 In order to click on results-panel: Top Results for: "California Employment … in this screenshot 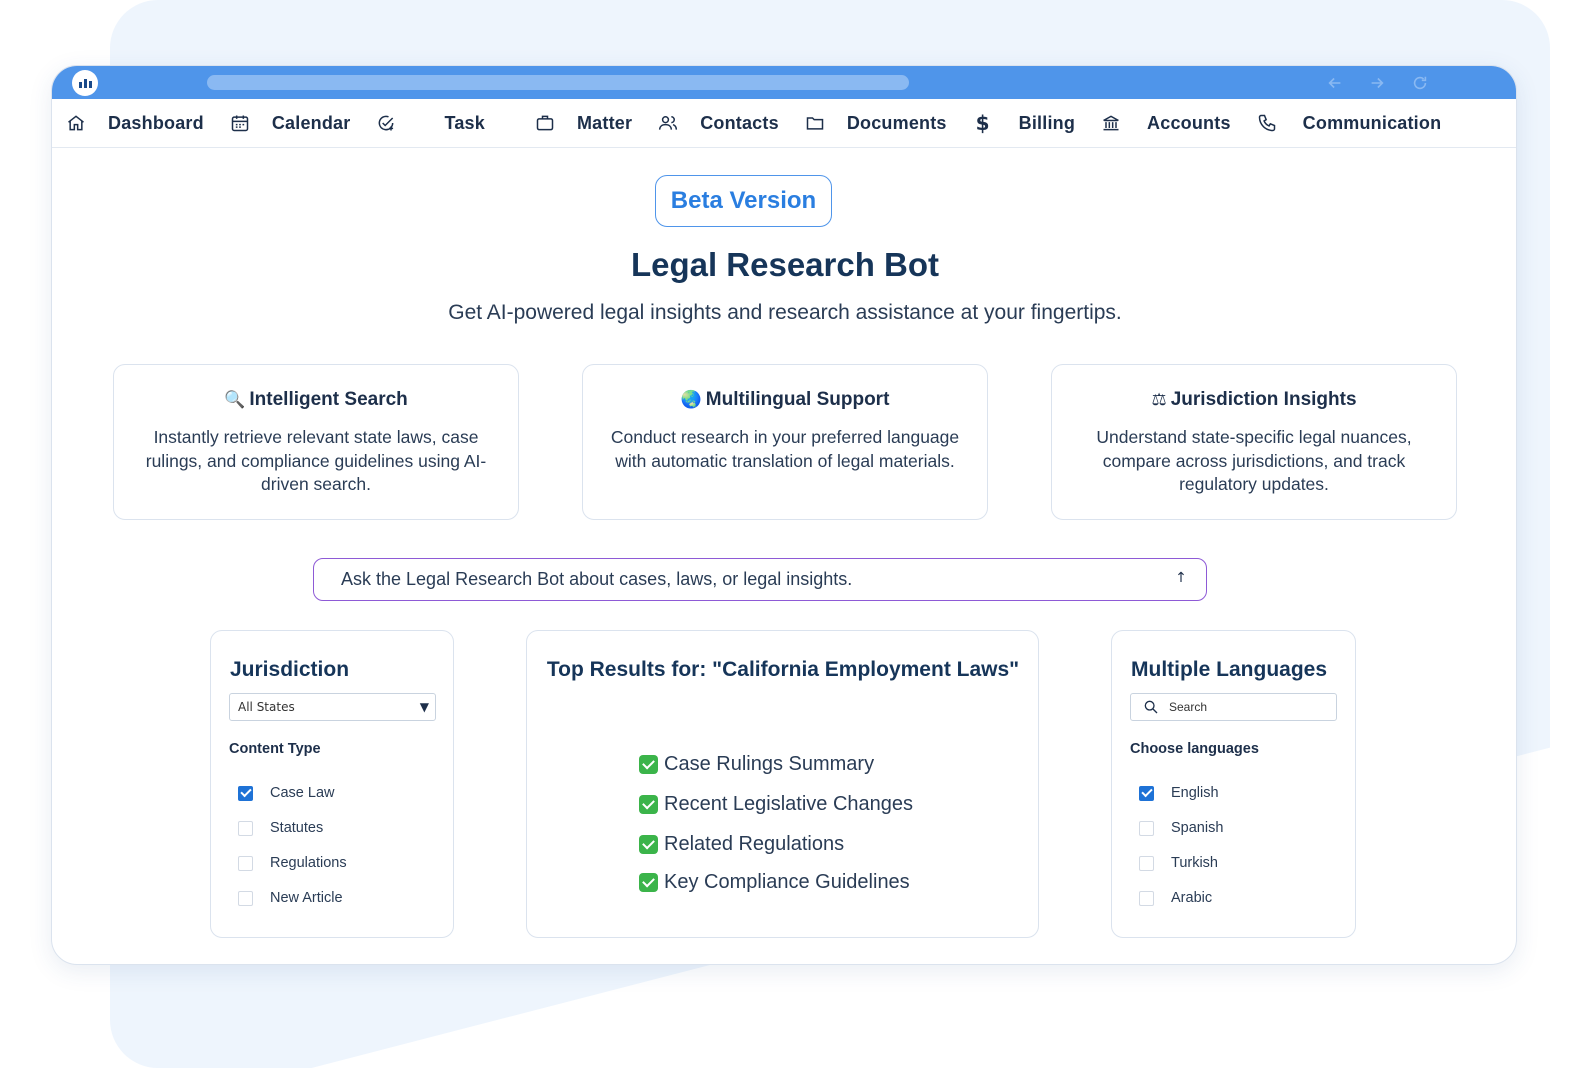, I will do `click(782, 784)`.